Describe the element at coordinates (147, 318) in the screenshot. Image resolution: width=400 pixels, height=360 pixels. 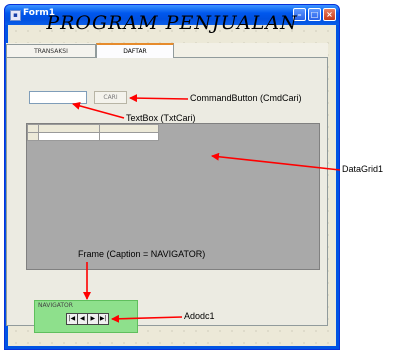
I see `arrow-to-adodc` at that location.